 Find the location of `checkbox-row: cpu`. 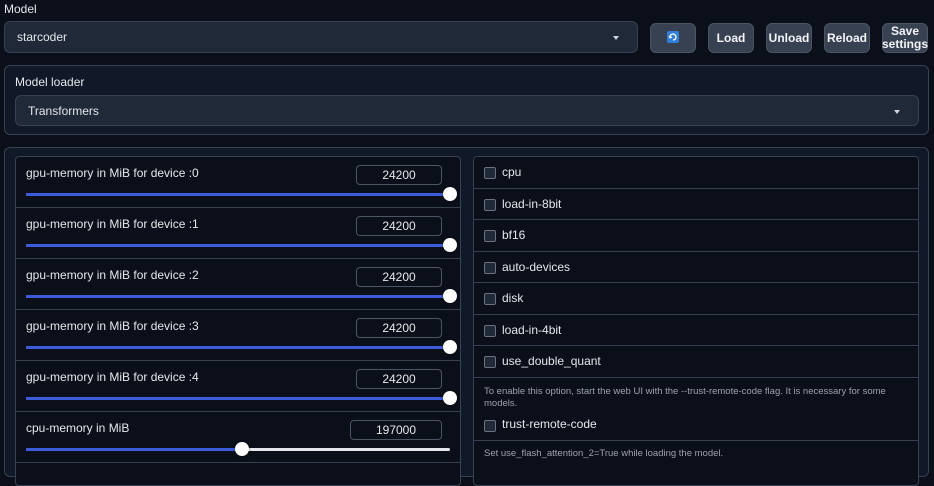

checkbox-row: cpu is located at coordinates (696, 173).